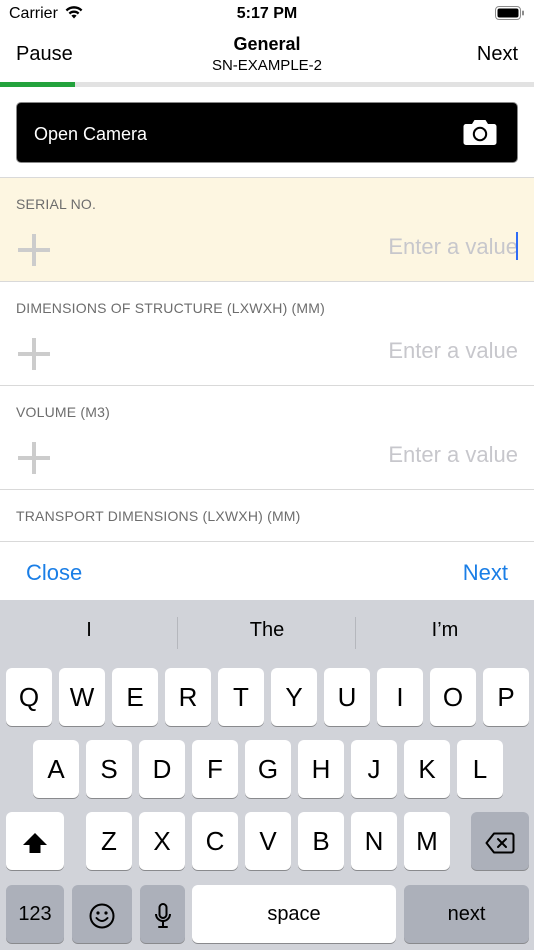 This screenshot has width=534, height=950. Describe the element at coordinates (56, 769) in the screenshot. I see `key-a: A` at that location.